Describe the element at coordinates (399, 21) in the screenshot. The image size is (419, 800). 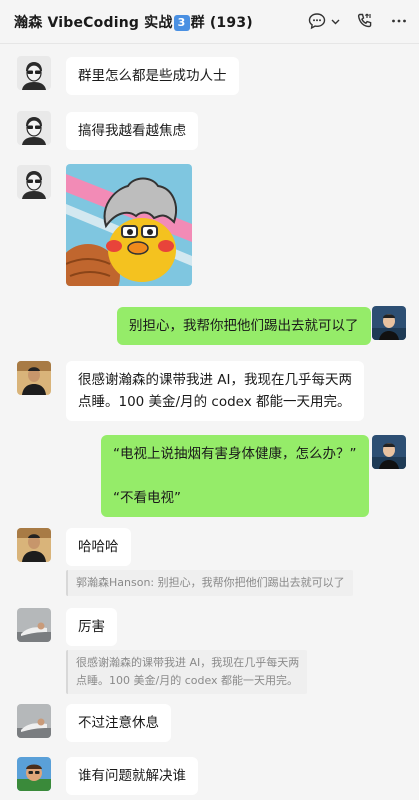
I see `more-icon` at that location.